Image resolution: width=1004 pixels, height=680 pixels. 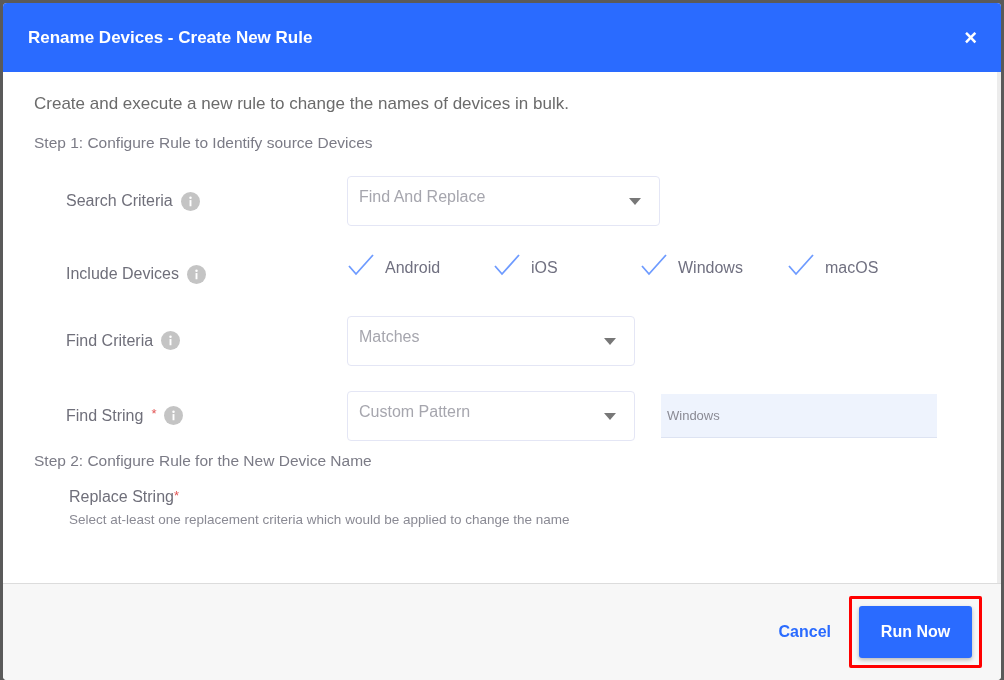 What do you see at coordinates (503, 201) in the screenshot?
I see `dropdown: Find And Replace` at bounding box center [503, 201].